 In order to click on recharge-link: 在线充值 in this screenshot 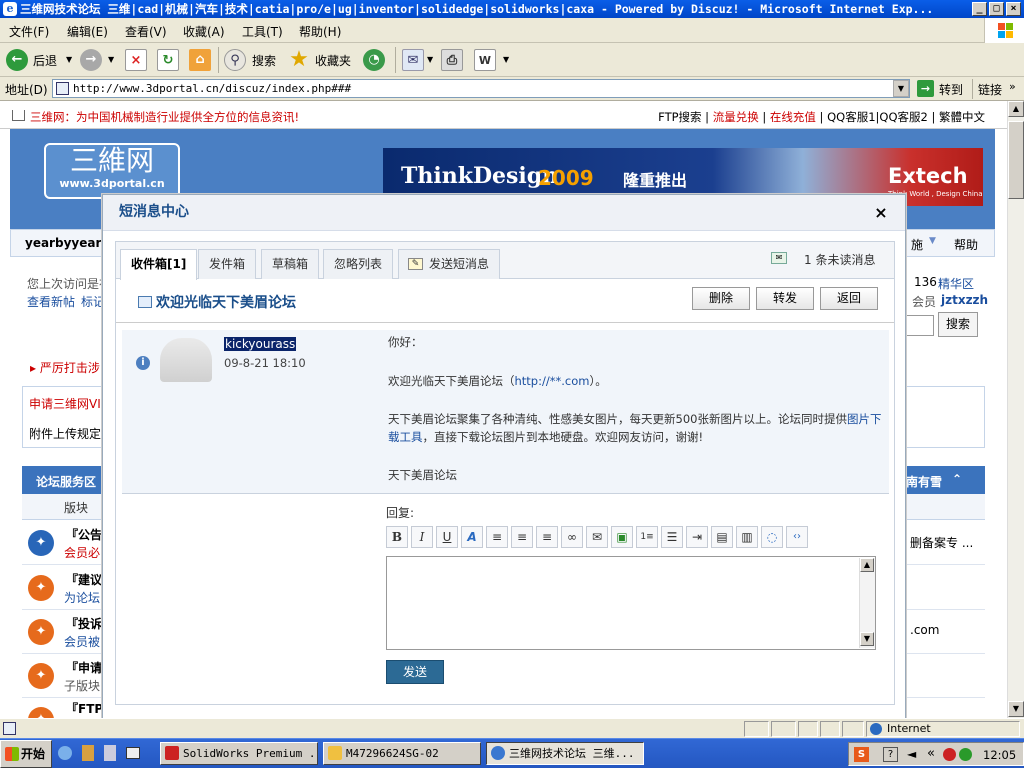, I will do `click(793, 117)`.